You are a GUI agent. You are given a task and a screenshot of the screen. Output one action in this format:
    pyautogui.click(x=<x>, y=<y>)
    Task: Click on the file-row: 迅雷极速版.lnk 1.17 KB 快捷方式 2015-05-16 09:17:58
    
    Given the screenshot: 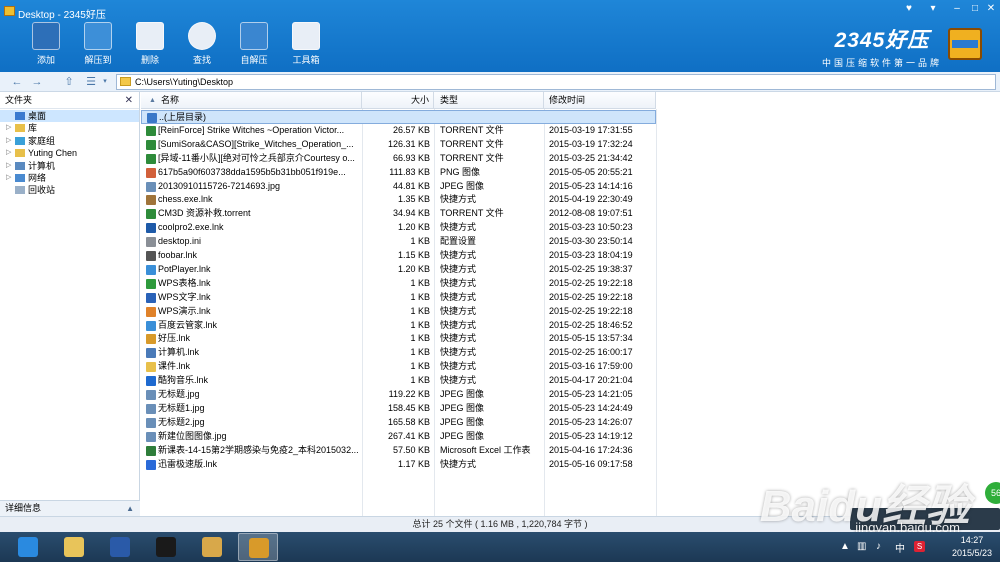 What is the action you would take?
    pyautogui.click(x=398, y=465)
    